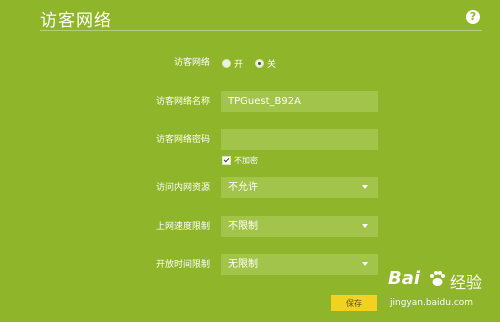 This screenshot has height=322, width=500. I want to click on speed-limit-value: 不限制, so click(243, 226).